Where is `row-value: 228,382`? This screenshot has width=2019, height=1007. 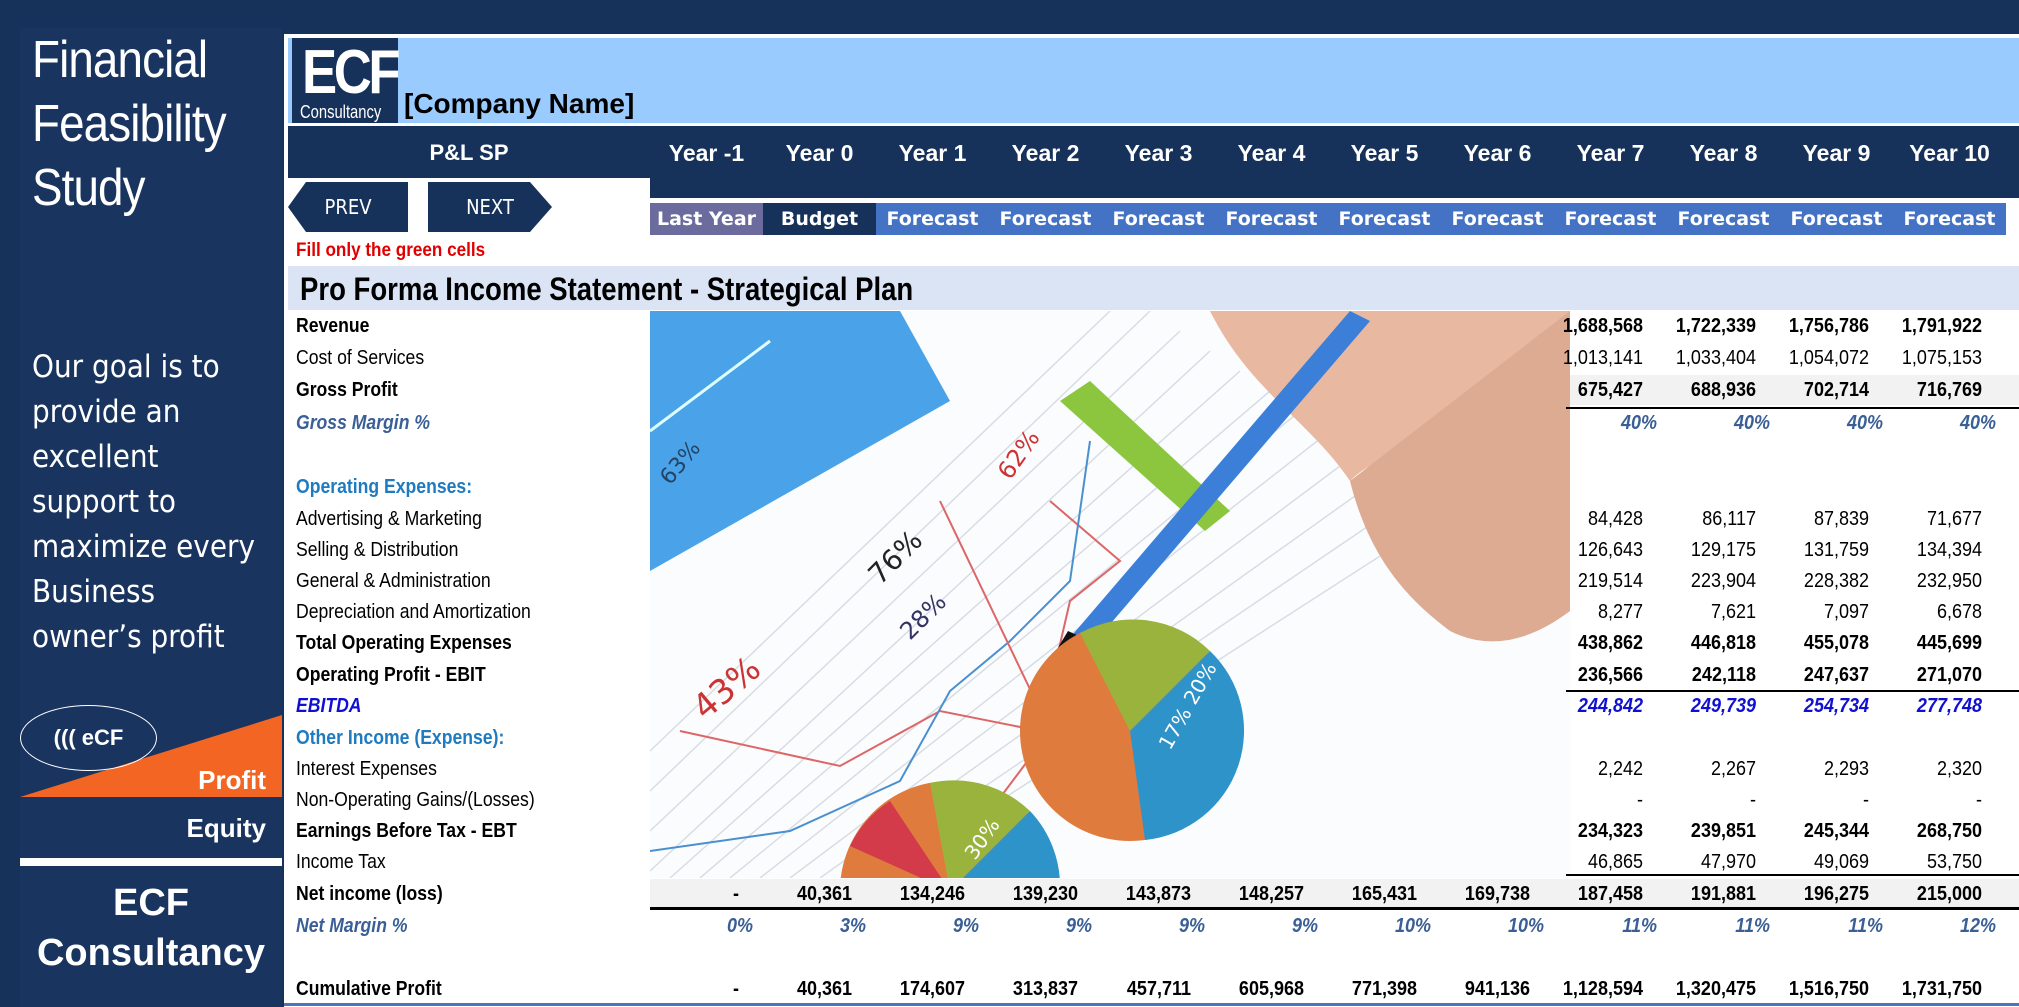 row-value: 228,382 is located at coordinates (1836, 581).